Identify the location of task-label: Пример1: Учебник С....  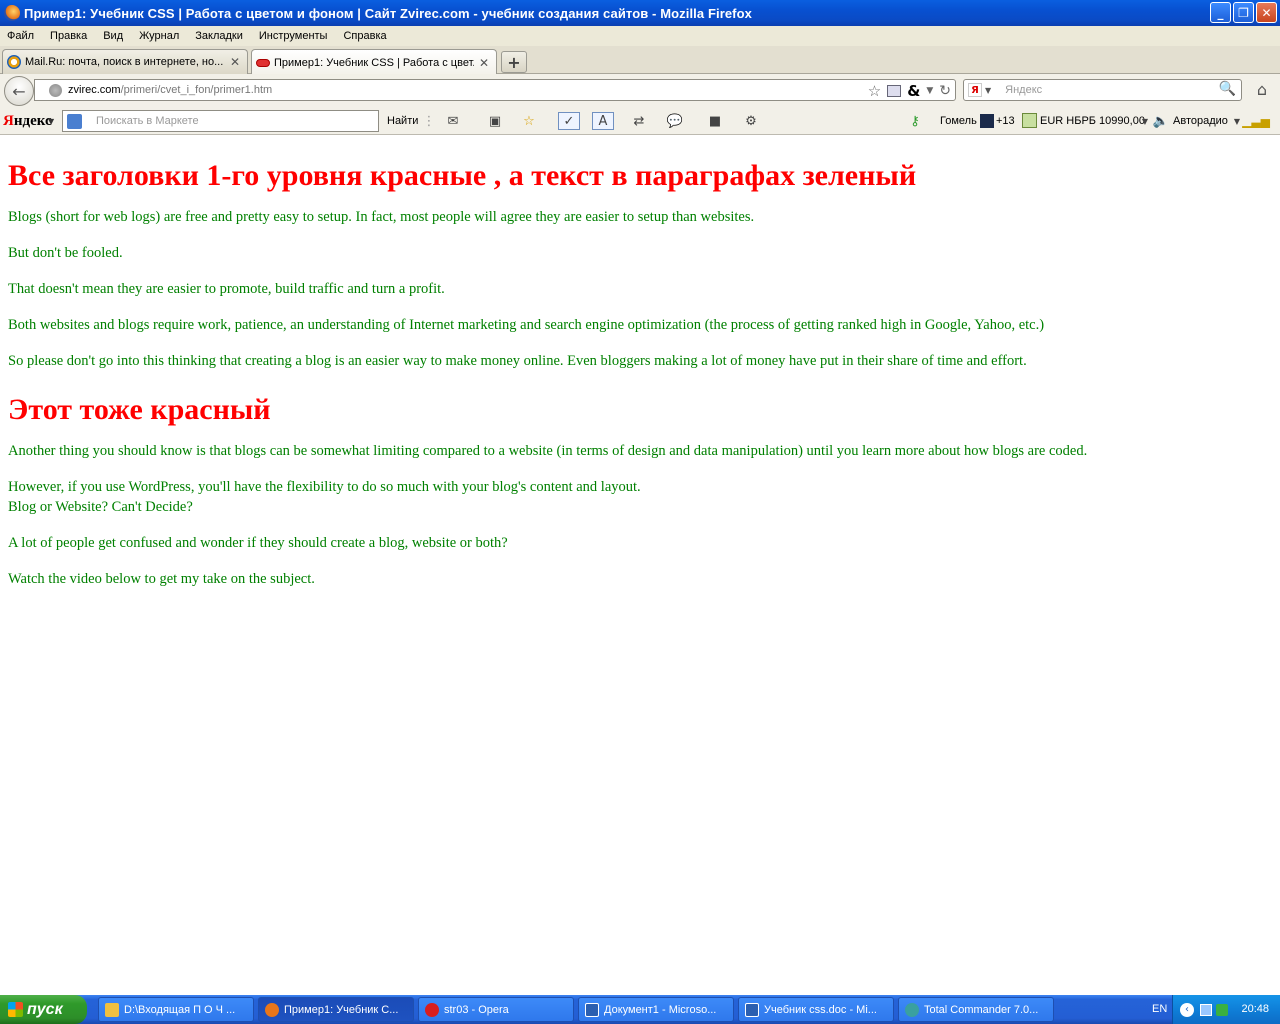
(341, 1009).